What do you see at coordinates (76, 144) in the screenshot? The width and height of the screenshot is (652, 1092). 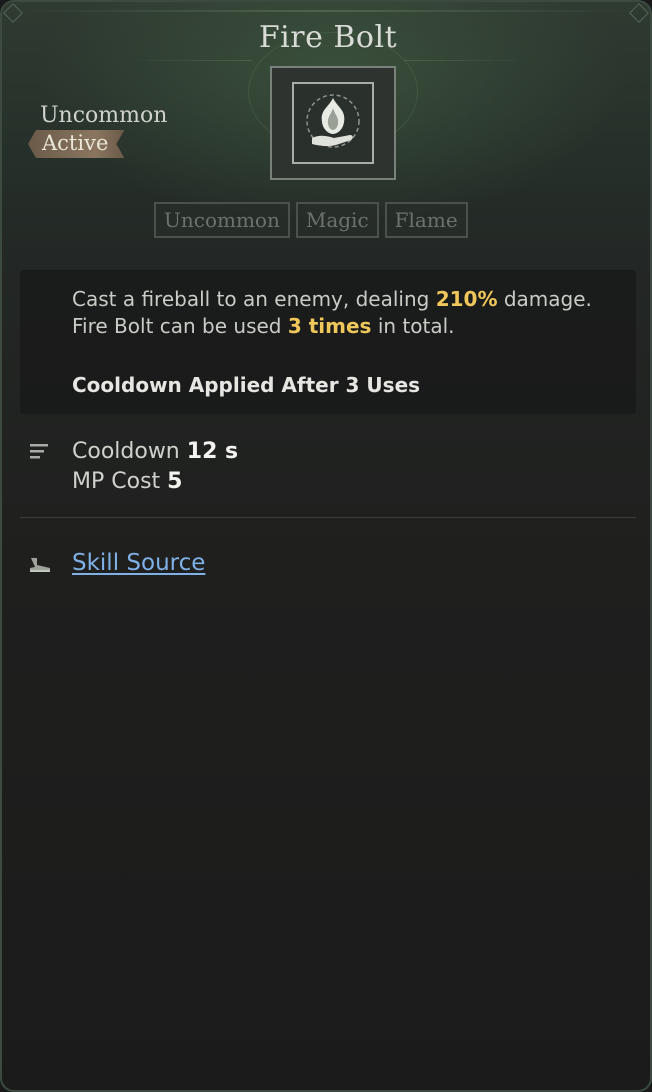 I see `skill-type-badge: Active` at bounding box center [76, 144].